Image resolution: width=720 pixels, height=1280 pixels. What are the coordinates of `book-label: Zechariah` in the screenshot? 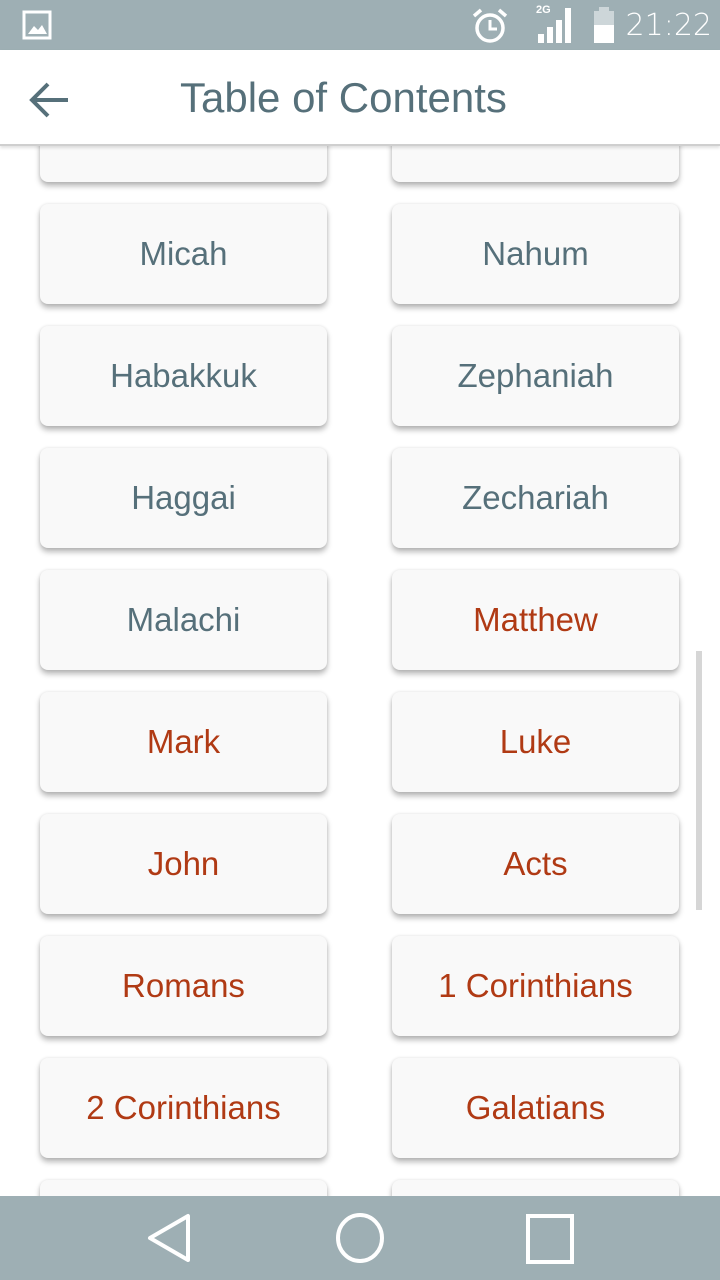 It's located at (535, 497).